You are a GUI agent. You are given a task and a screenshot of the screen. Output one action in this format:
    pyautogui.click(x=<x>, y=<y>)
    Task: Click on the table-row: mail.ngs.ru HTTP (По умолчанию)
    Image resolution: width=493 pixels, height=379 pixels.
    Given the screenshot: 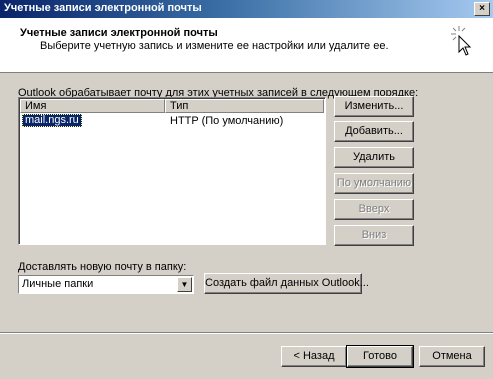 What is the action you would take?
    pyautogui.click(x=171, y=120)
    